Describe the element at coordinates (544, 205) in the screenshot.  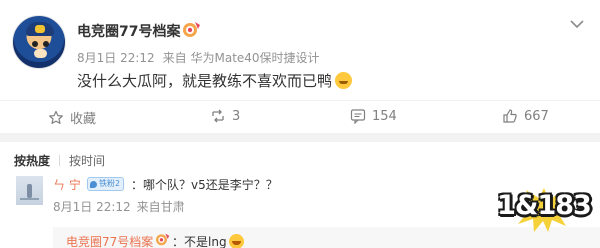
I see `watermark-text: 1&183` at that location.